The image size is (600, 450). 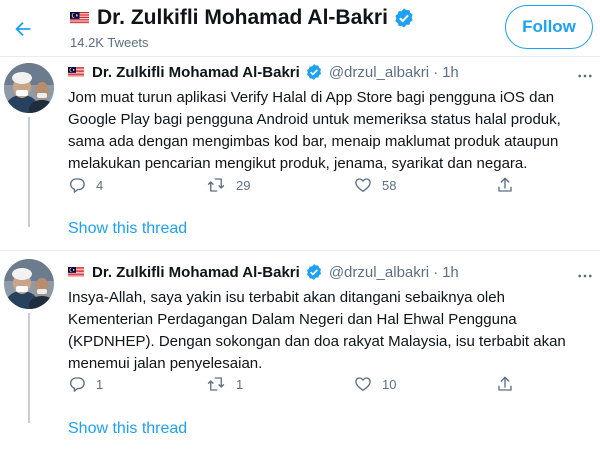 I want to click on profile-name: Dr. Zulkifli Mohamad Al-Bakri, so click(x=242, y=17).